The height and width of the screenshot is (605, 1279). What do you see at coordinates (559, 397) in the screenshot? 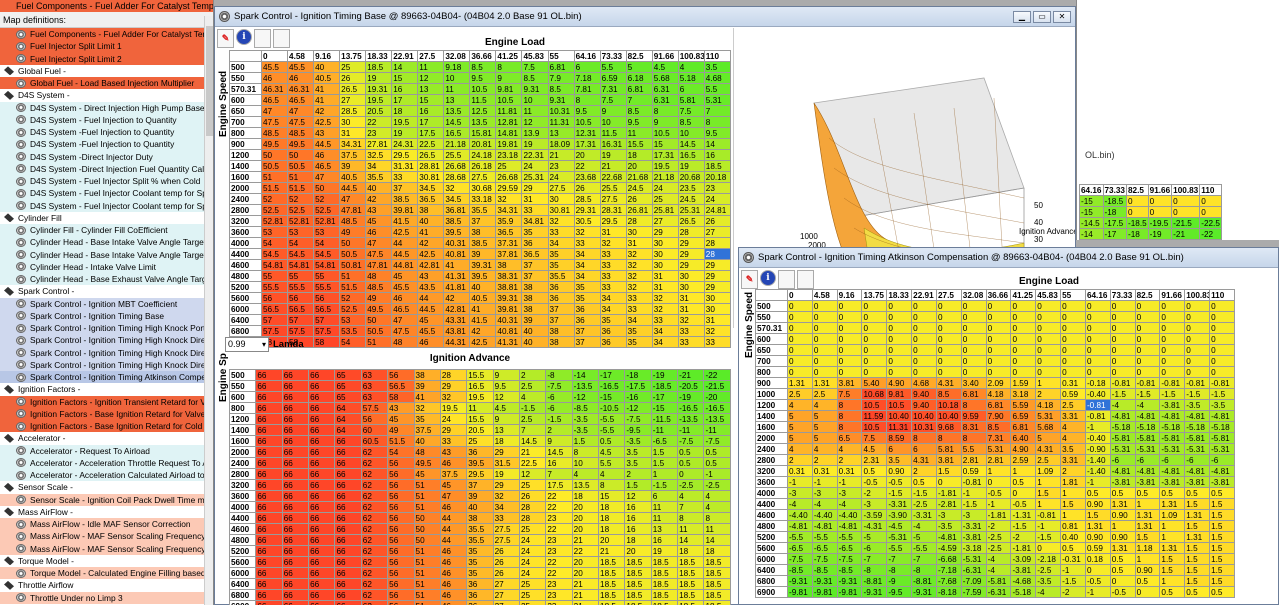
I see `map-cell: -6` at bounding box center [559, 397].